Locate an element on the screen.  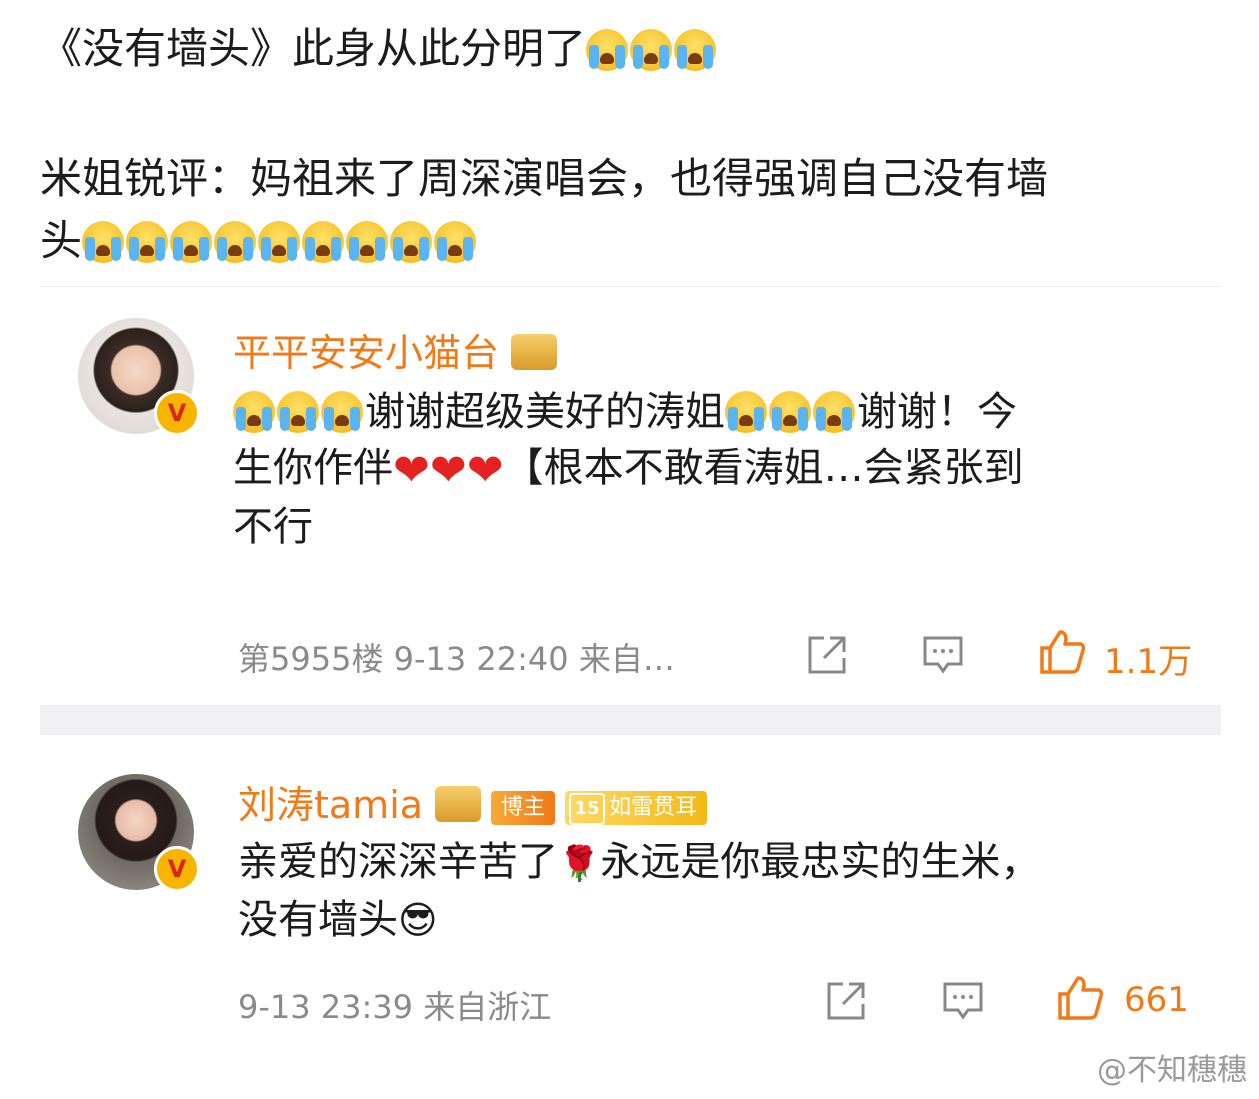
comment-username: 刘涛tamia 博主 15 如雷贯耳 is located at coordinates (473, 801).